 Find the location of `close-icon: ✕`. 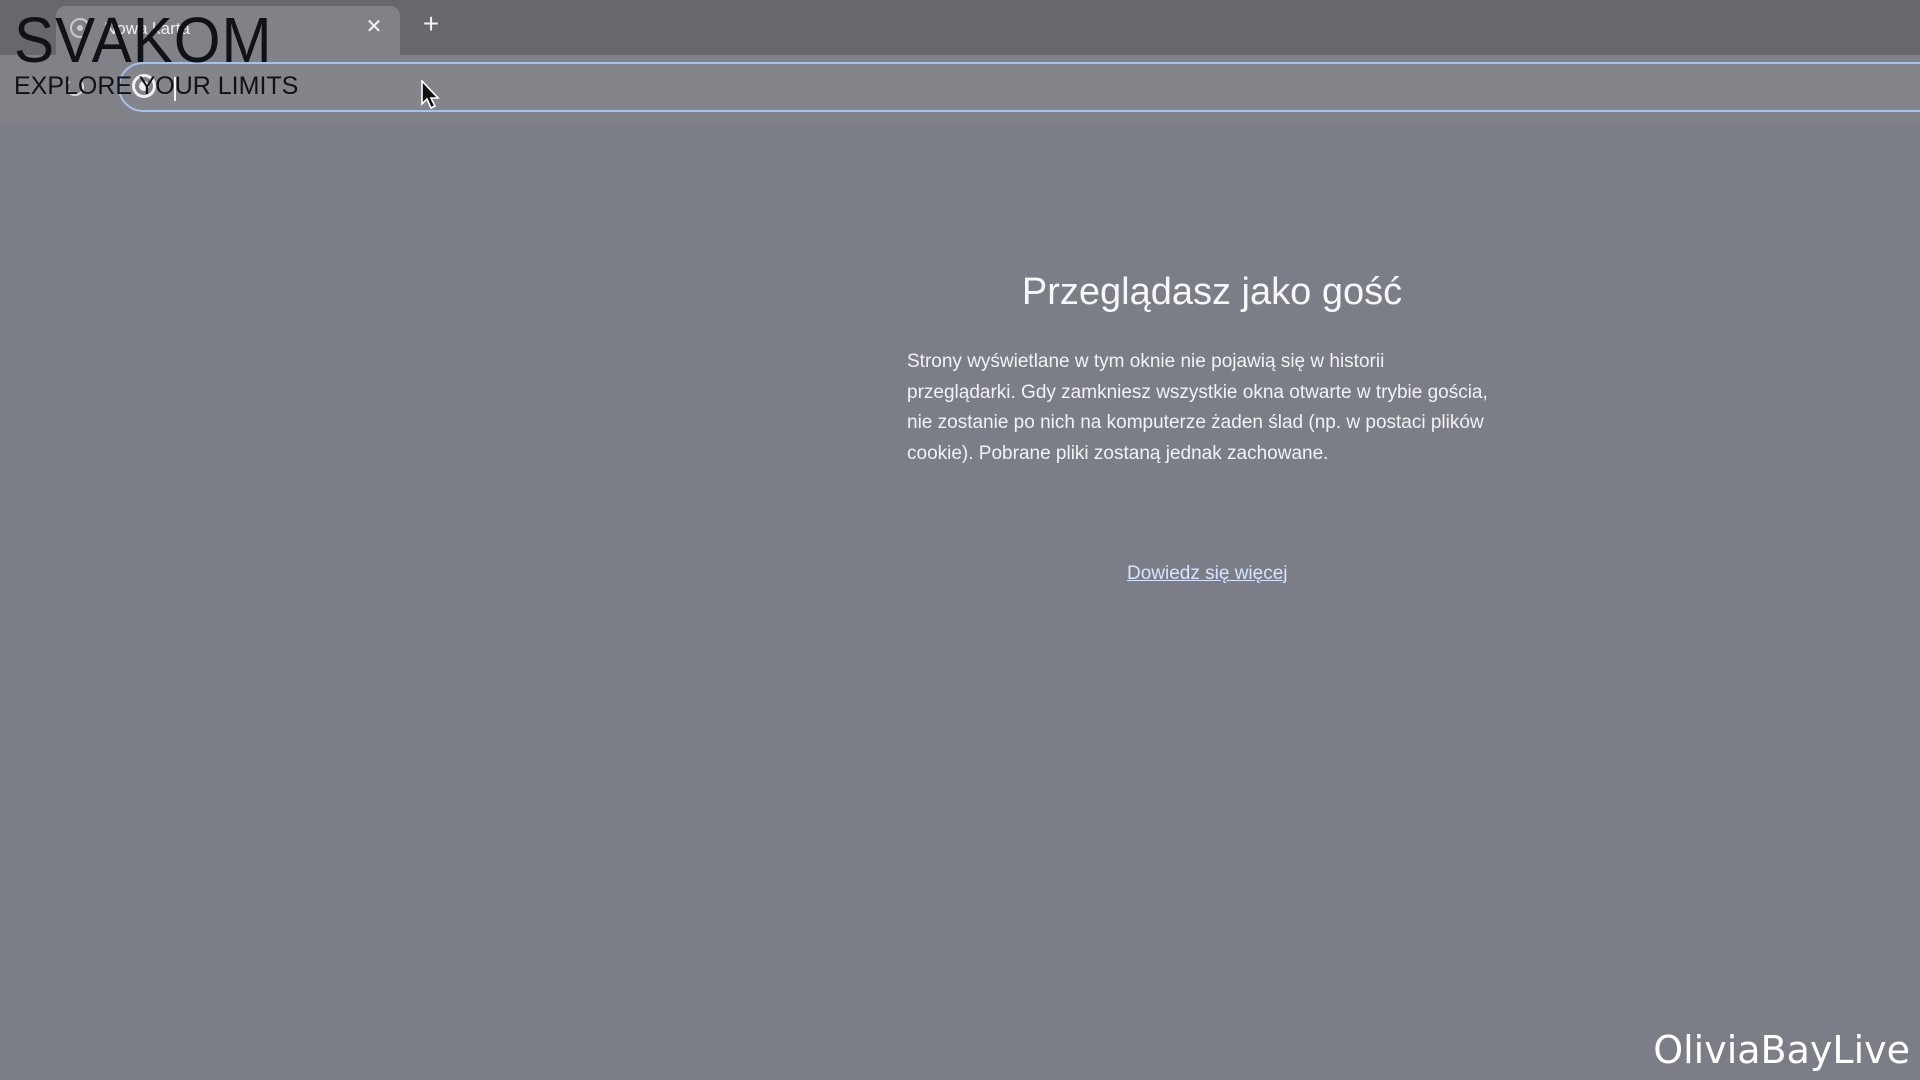

close-icon: ✕ is located at coordinates (374, 27).